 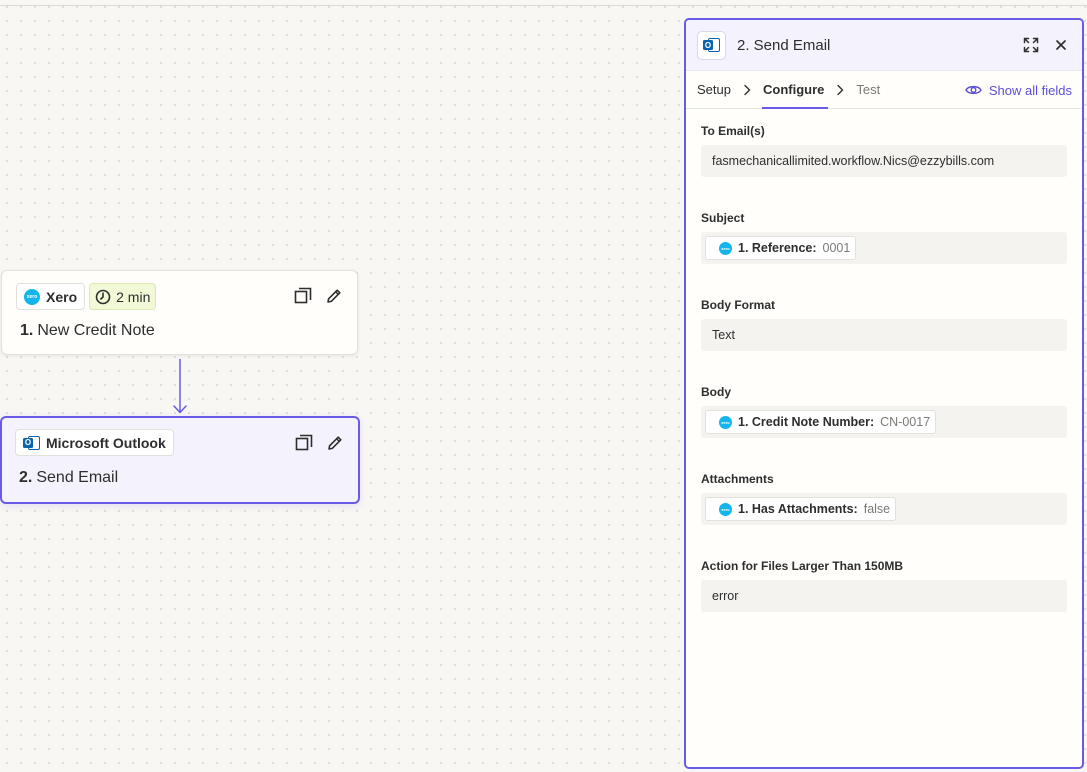 I want to click on tab-setup: Setup, so click(x=714, y=90).